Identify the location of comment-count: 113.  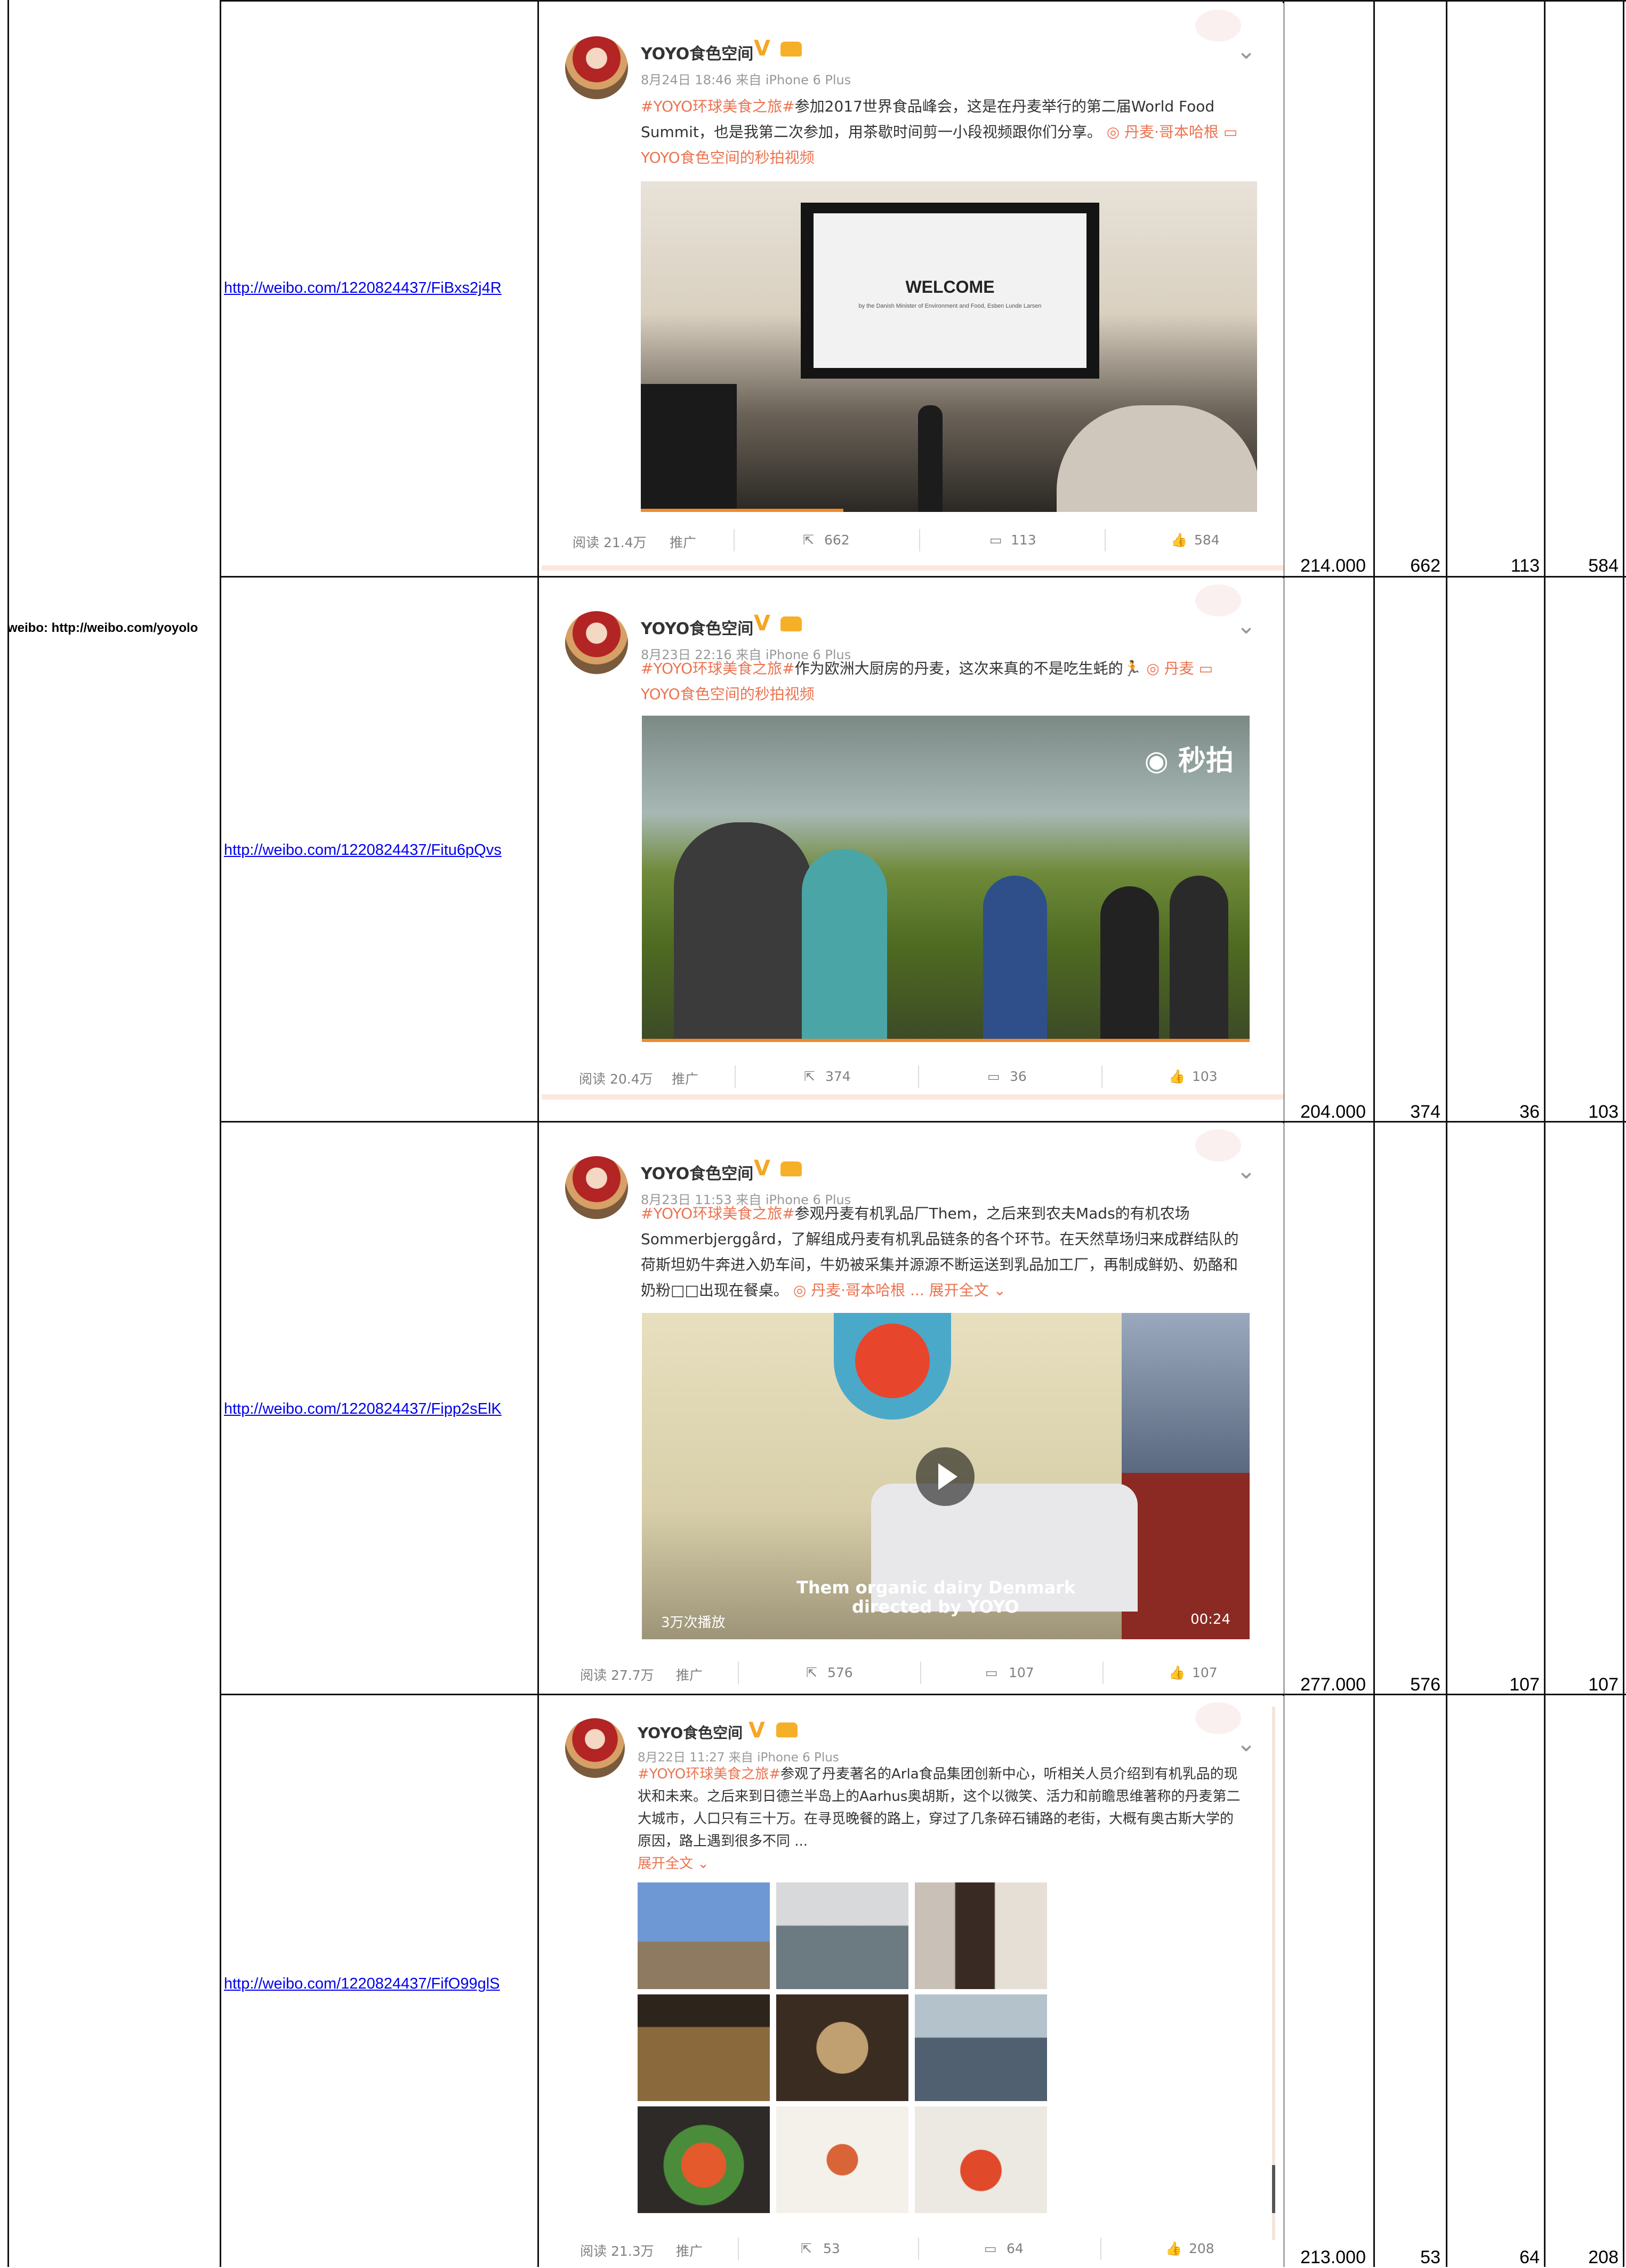
(1023, 540).